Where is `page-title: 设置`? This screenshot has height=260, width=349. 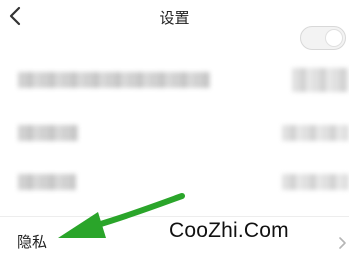 page-title: 设置 is located at coordinates (174, 18).